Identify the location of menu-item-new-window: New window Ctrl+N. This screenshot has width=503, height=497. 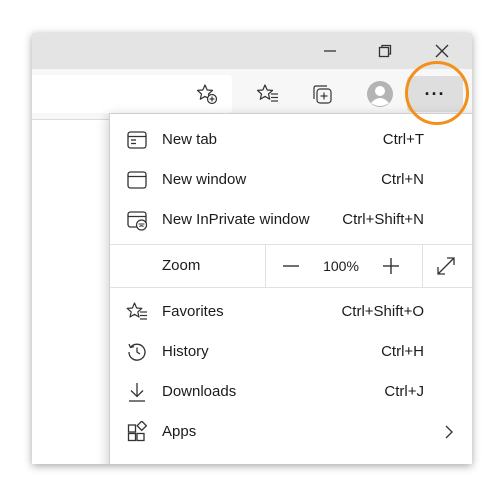
(291, 180).